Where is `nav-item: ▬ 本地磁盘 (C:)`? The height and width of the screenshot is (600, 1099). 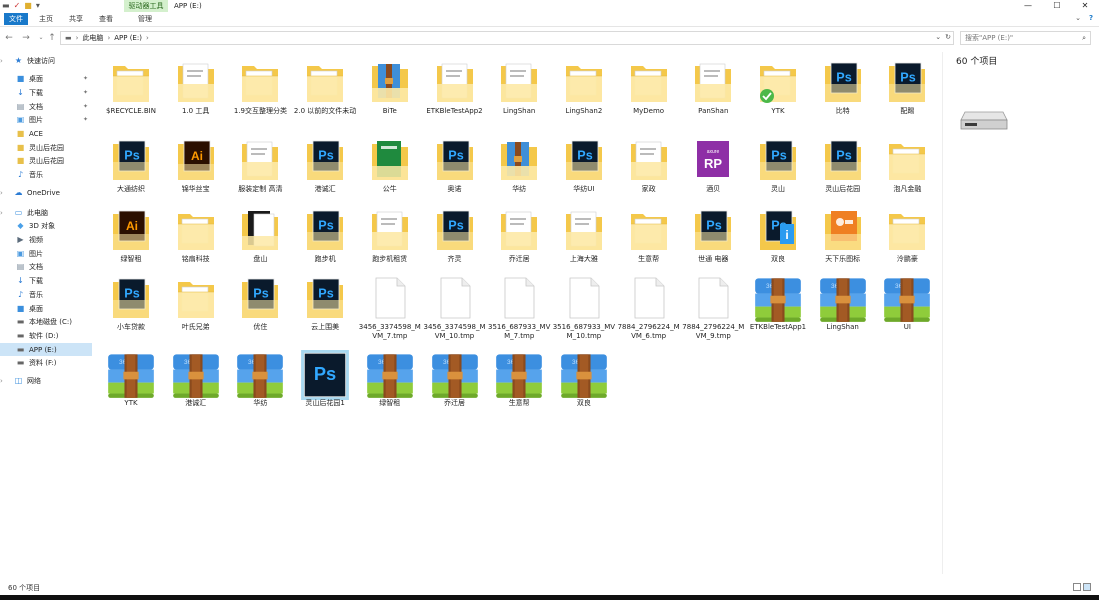
nav-item: ▬ 本地磁盘 (C:) is located at coordinates (46, 321).